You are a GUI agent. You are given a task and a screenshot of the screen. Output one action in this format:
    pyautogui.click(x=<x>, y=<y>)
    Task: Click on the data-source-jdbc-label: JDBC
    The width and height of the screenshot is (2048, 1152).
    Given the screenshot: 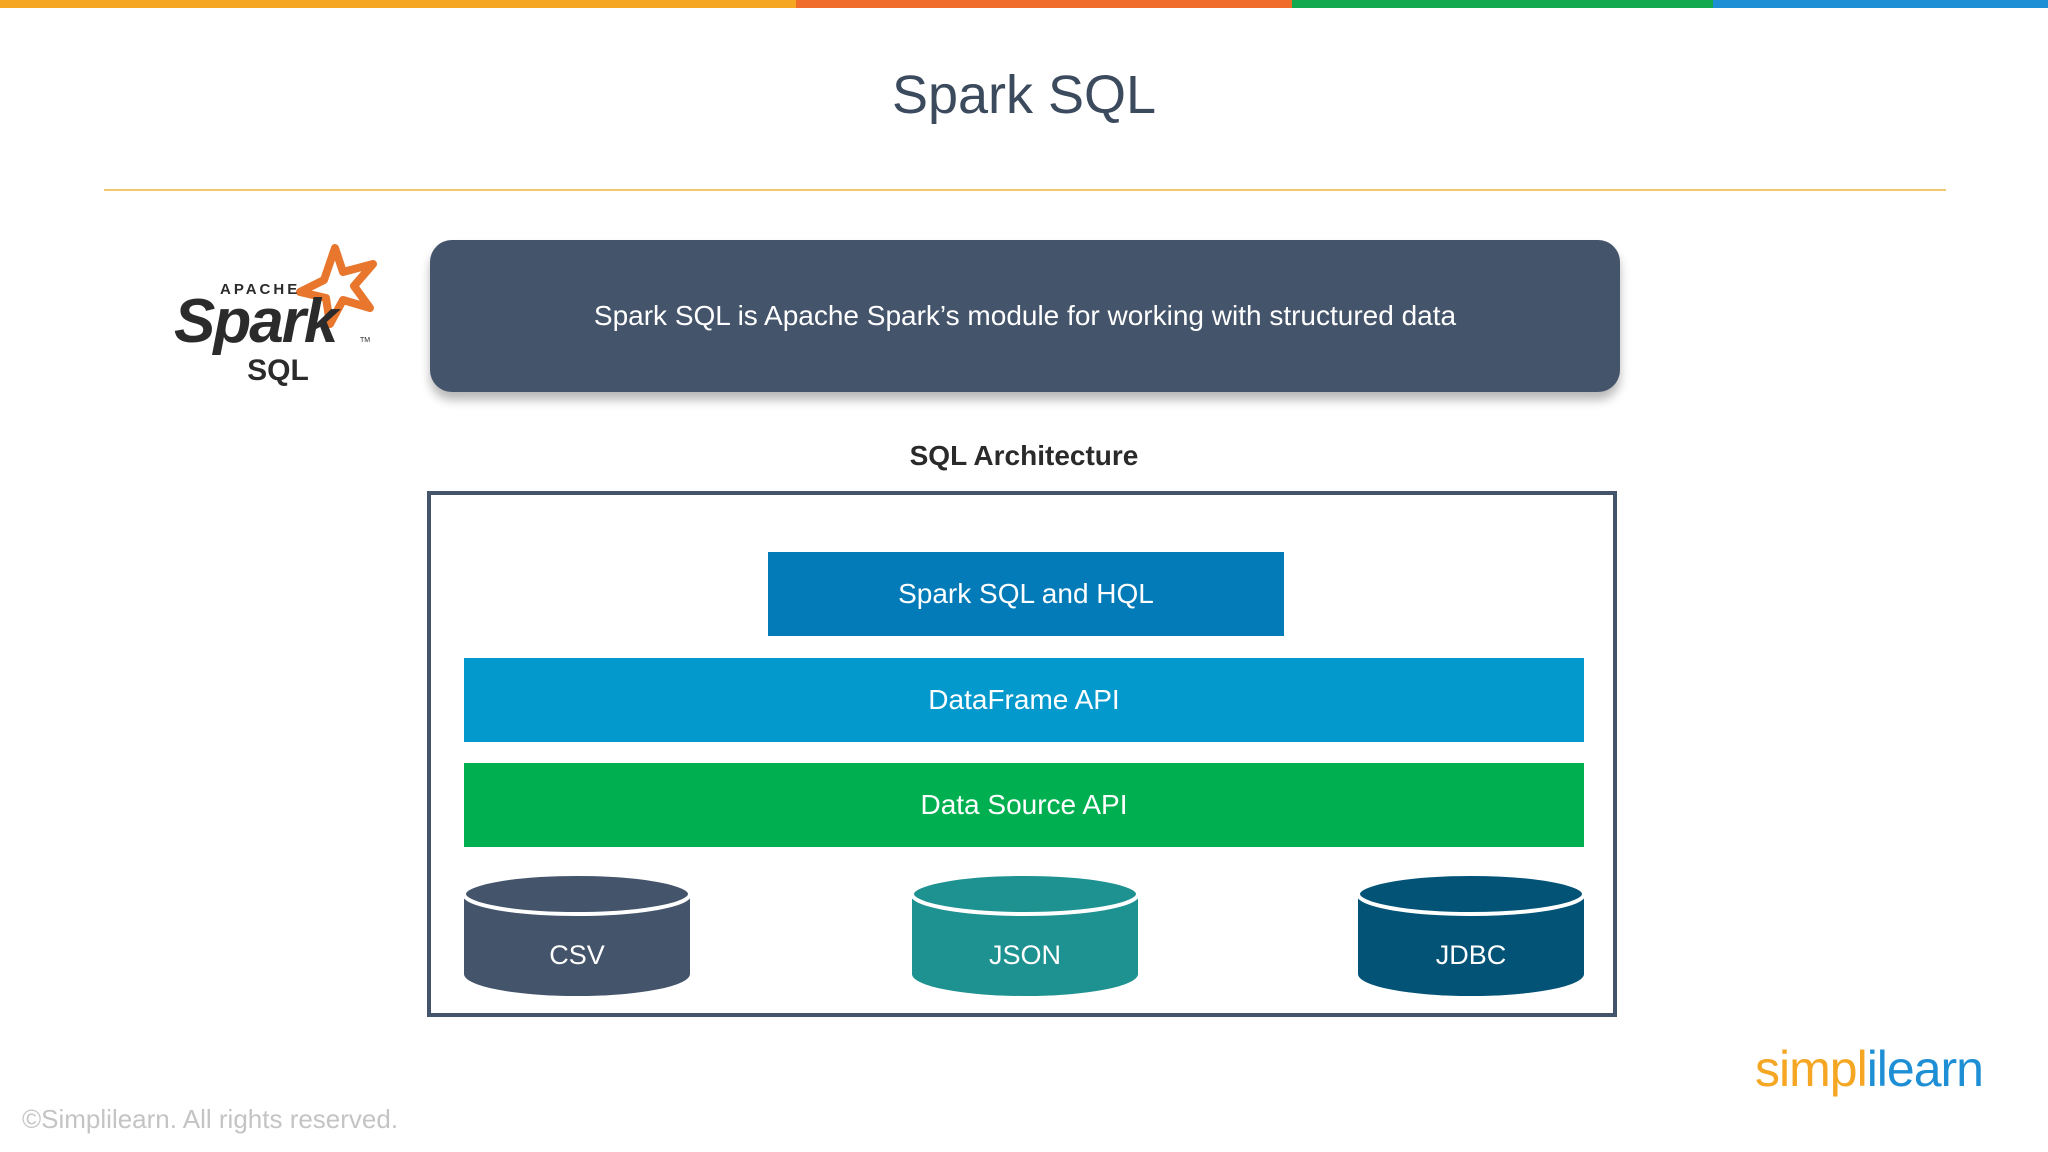 What is the action you would take?
    pyautogui.click(x=1471, y=955)
    